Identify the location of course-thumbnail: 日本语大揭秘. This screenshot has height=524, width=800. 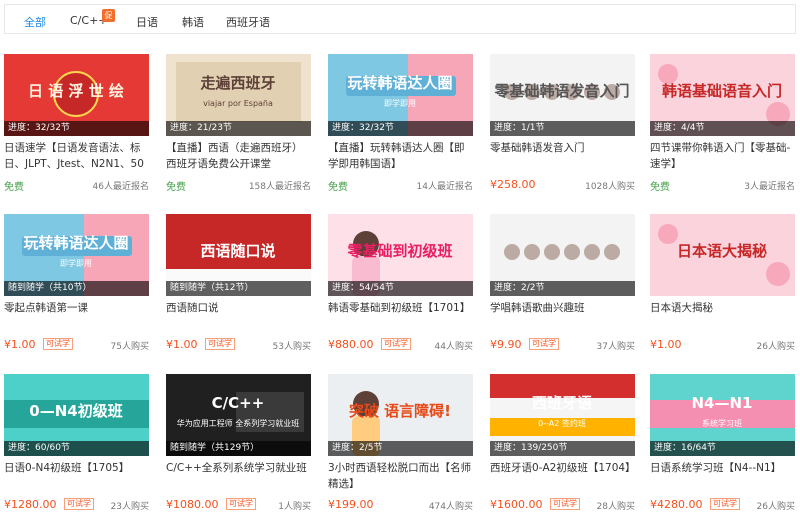
(722, 255).